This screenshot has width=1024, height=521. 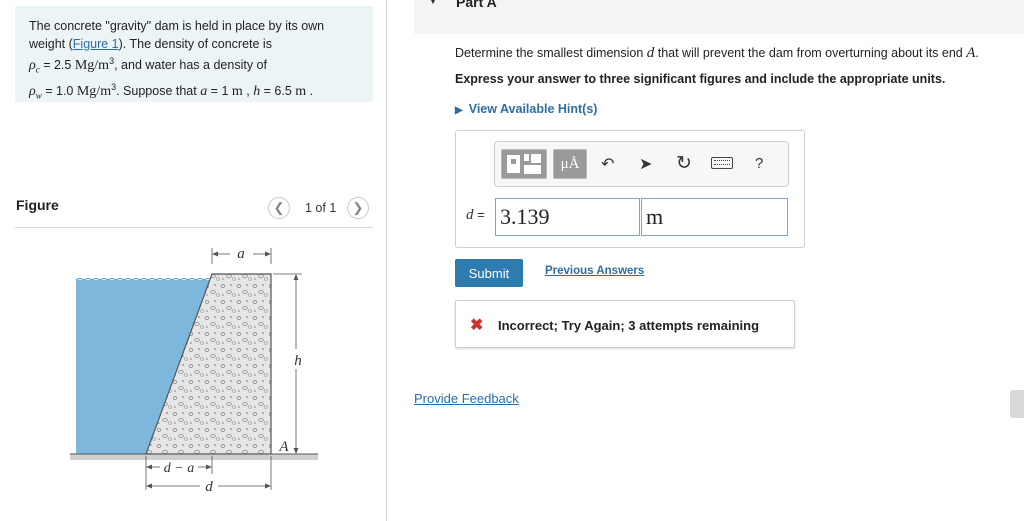 I want to click on rho-w-tail: . Suppose that, so click(x=158, y=91).